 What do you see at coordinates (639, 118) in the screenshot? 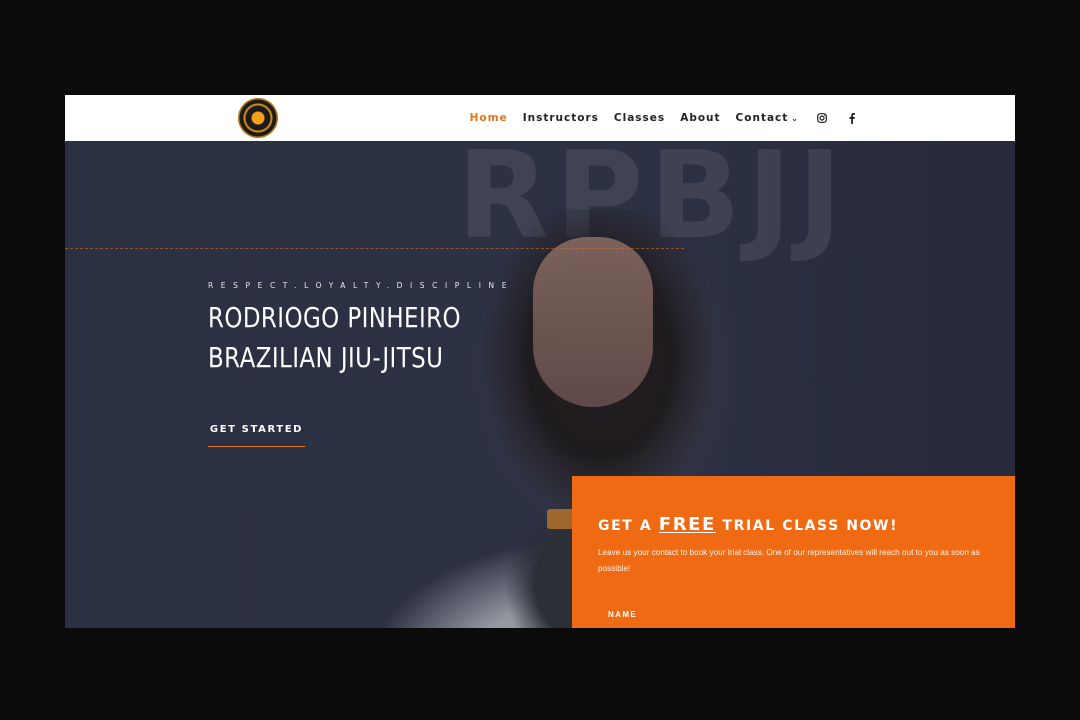
I see `nav-classes: Classes` at bounding box center [639, 118].